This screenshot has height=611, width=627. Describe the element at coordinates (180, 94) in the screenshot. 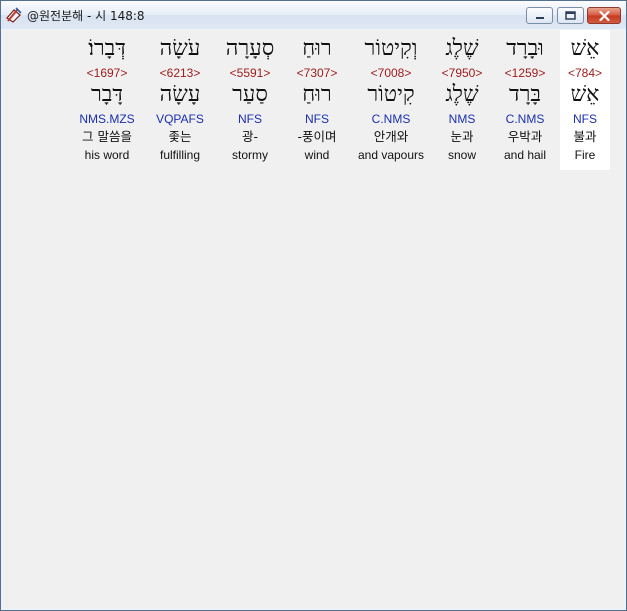

I see `hebrew-lemma: עָשָׂה` at that location.